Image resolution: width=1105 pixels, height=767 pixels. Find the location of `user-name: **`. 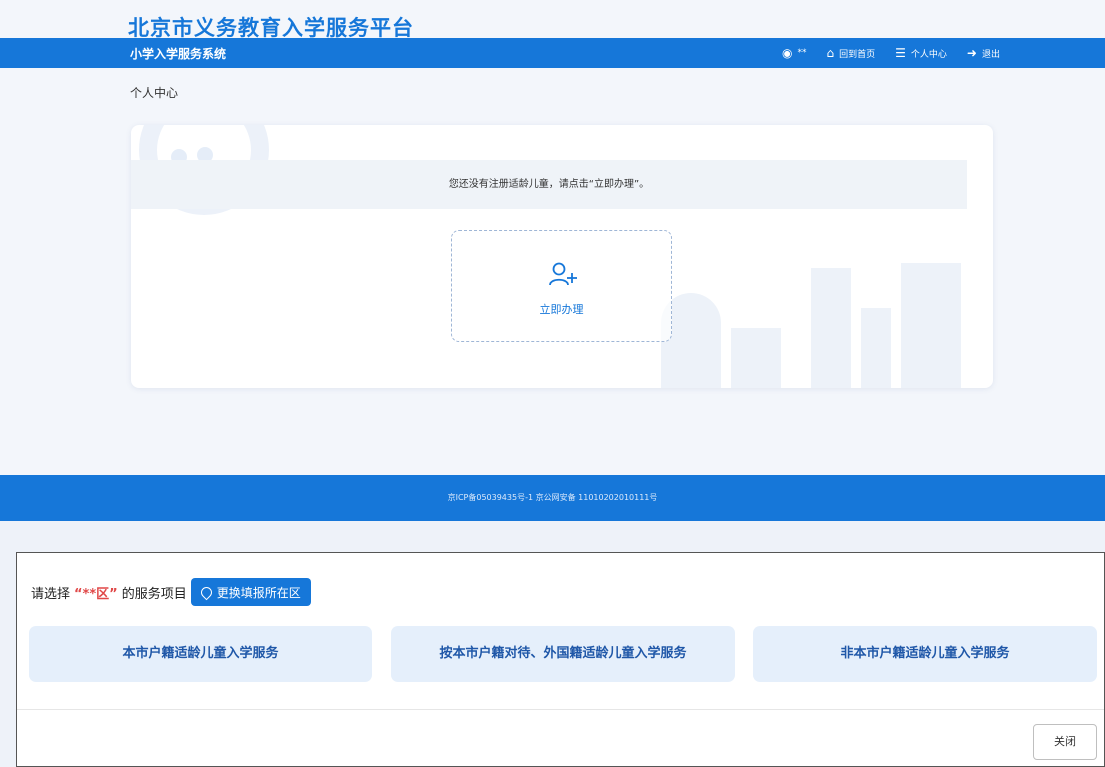

user-name: ** is located at coordinates (801, 53).